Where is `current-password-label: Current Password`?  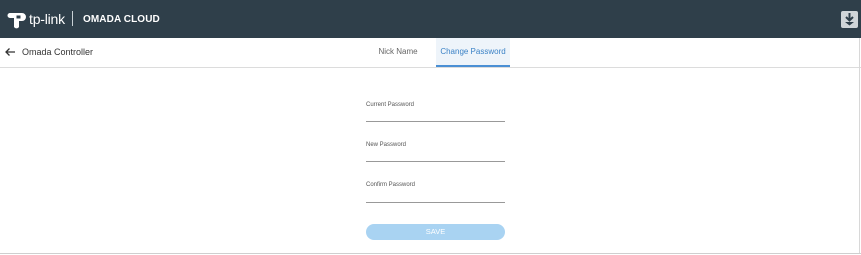 current-password-label: Current Password is located at coordinates (390, 105).